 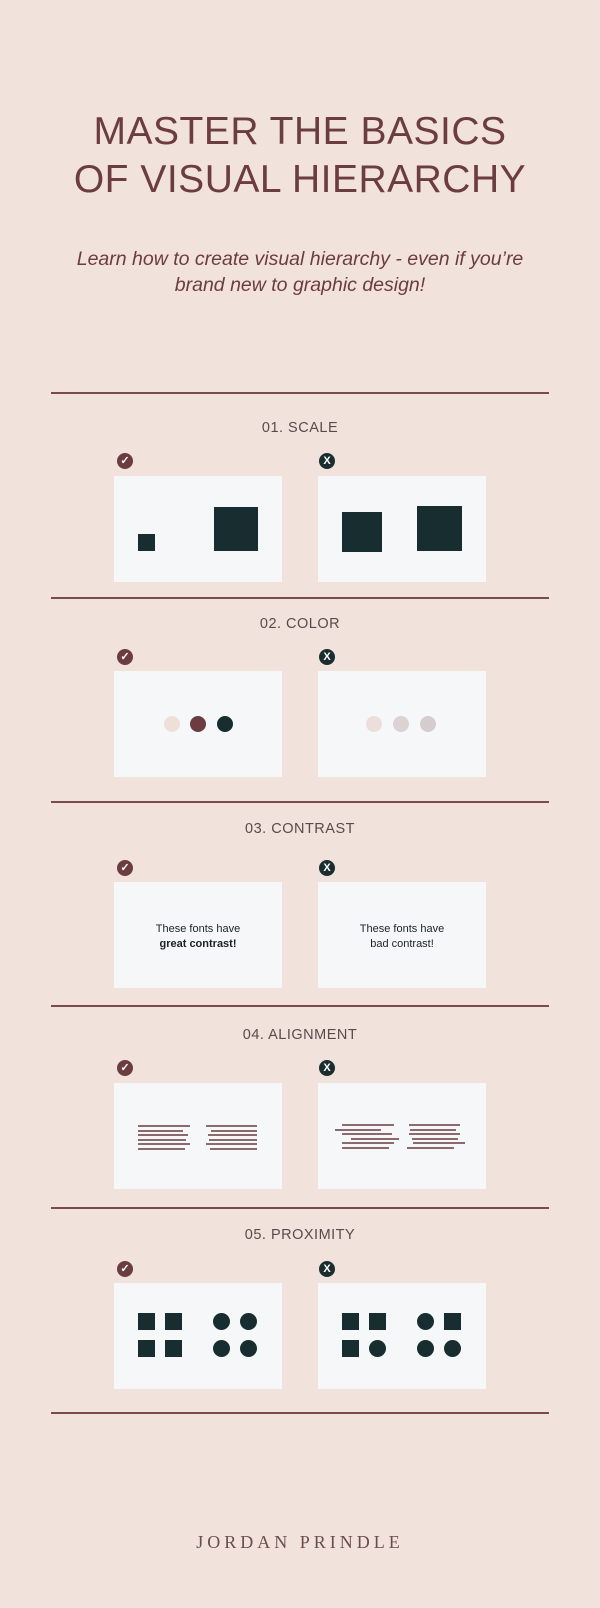 I want to click on bad-example-panel: These fonts have bad contrast!, so click(x=402, y=935).